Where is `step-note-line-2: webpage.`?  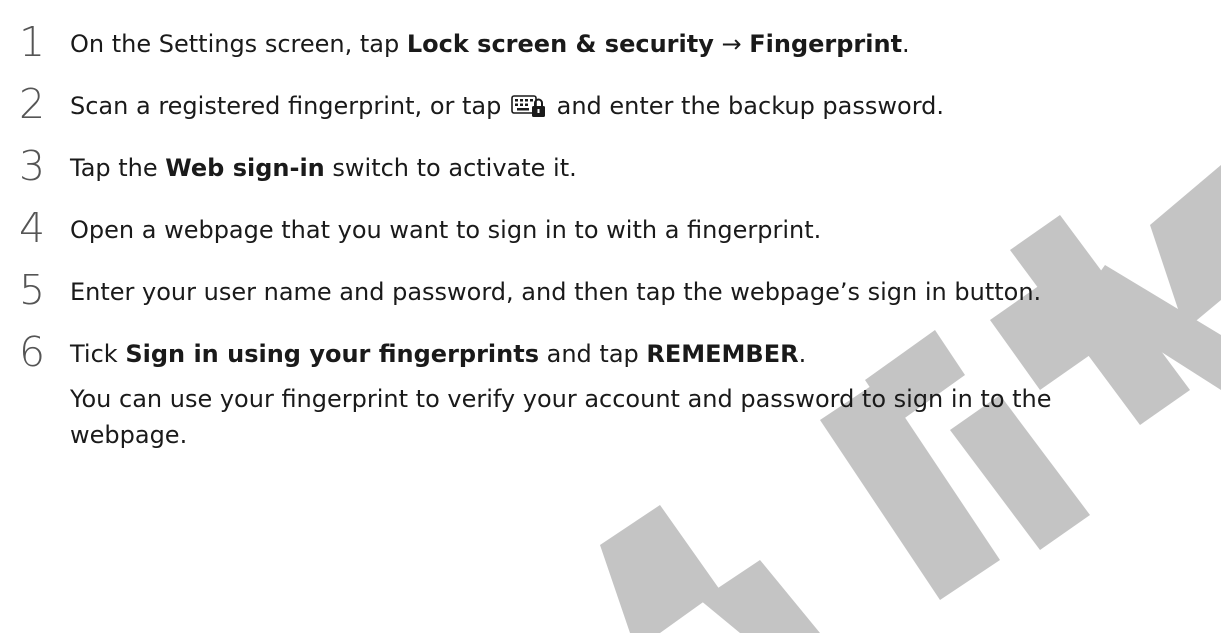 step-note-line-2: webpage. is located at coordinates (129, 435).